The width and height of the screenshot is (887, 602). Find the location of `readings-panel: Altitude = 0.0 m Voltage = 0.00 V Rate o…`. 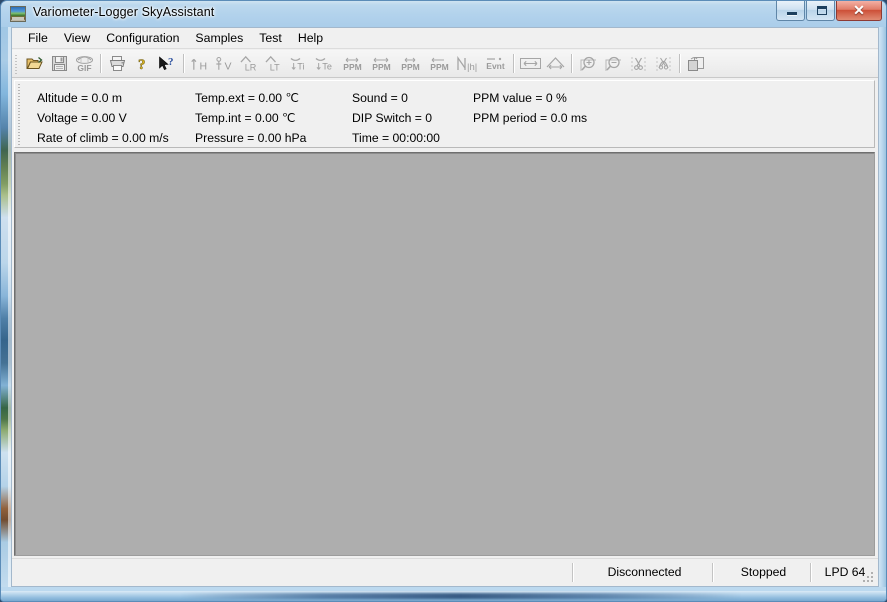

readings-panel: Altitude = 0.0 m Voltage = 0.00 V Rate o… is located at coordinates (444, 114).